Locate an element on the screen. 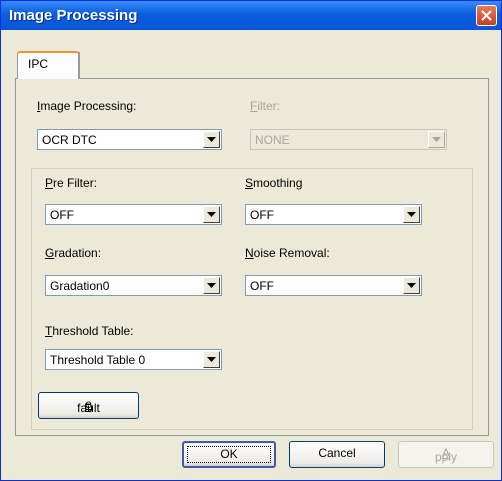 This screenshot has height=481, width=502. filter-select: NONE is located at coordinates (348, 139).